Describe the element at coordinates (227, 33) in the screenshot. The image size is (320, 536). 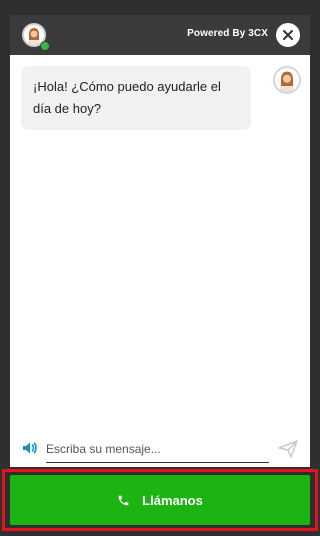
I see `powered-by-label: Powered By 3CX` at that location.